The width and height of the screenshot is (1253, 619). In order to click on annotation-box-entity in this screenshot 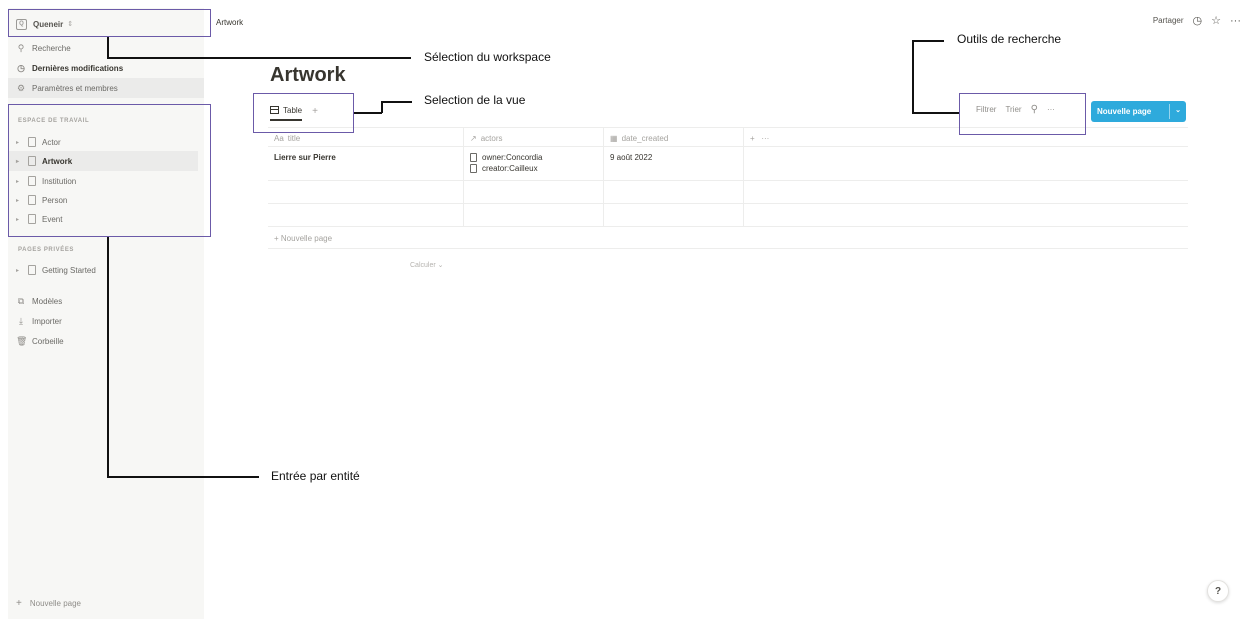, I will do `click(109, 170)`.